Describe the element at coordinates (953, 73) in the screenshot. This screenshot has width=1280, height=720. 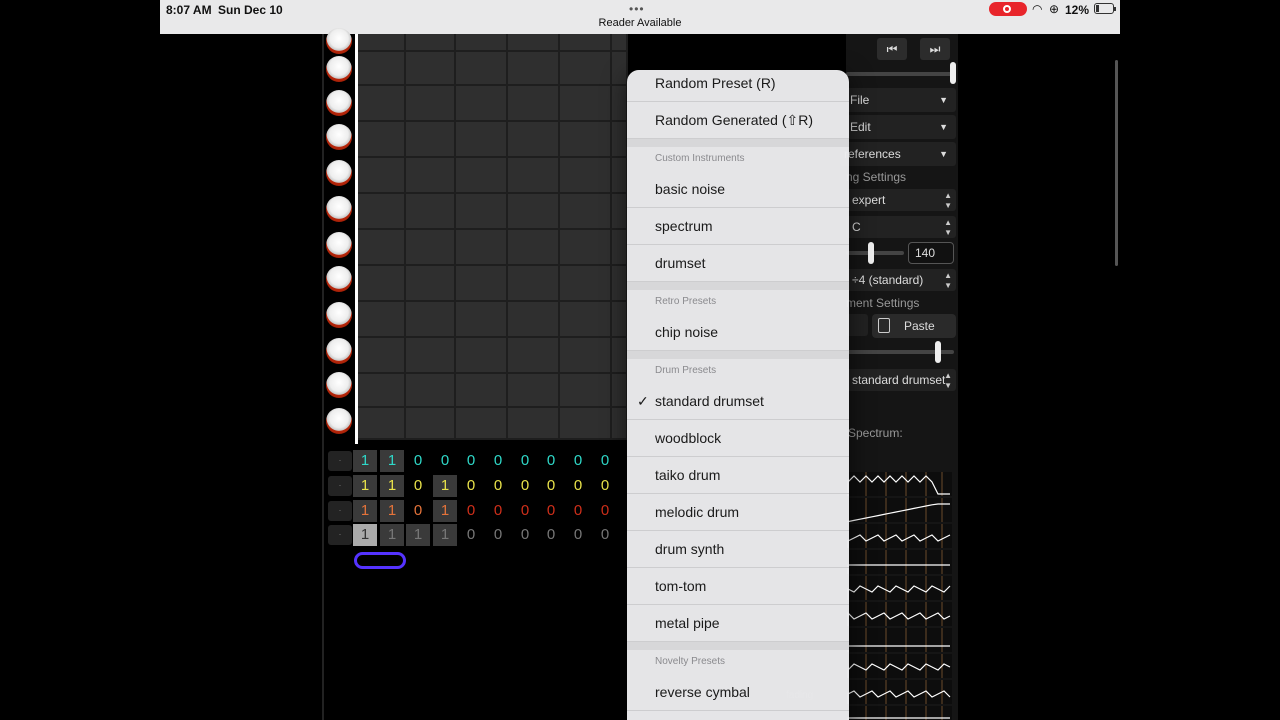
I see `volume-slider-knob` at that location.